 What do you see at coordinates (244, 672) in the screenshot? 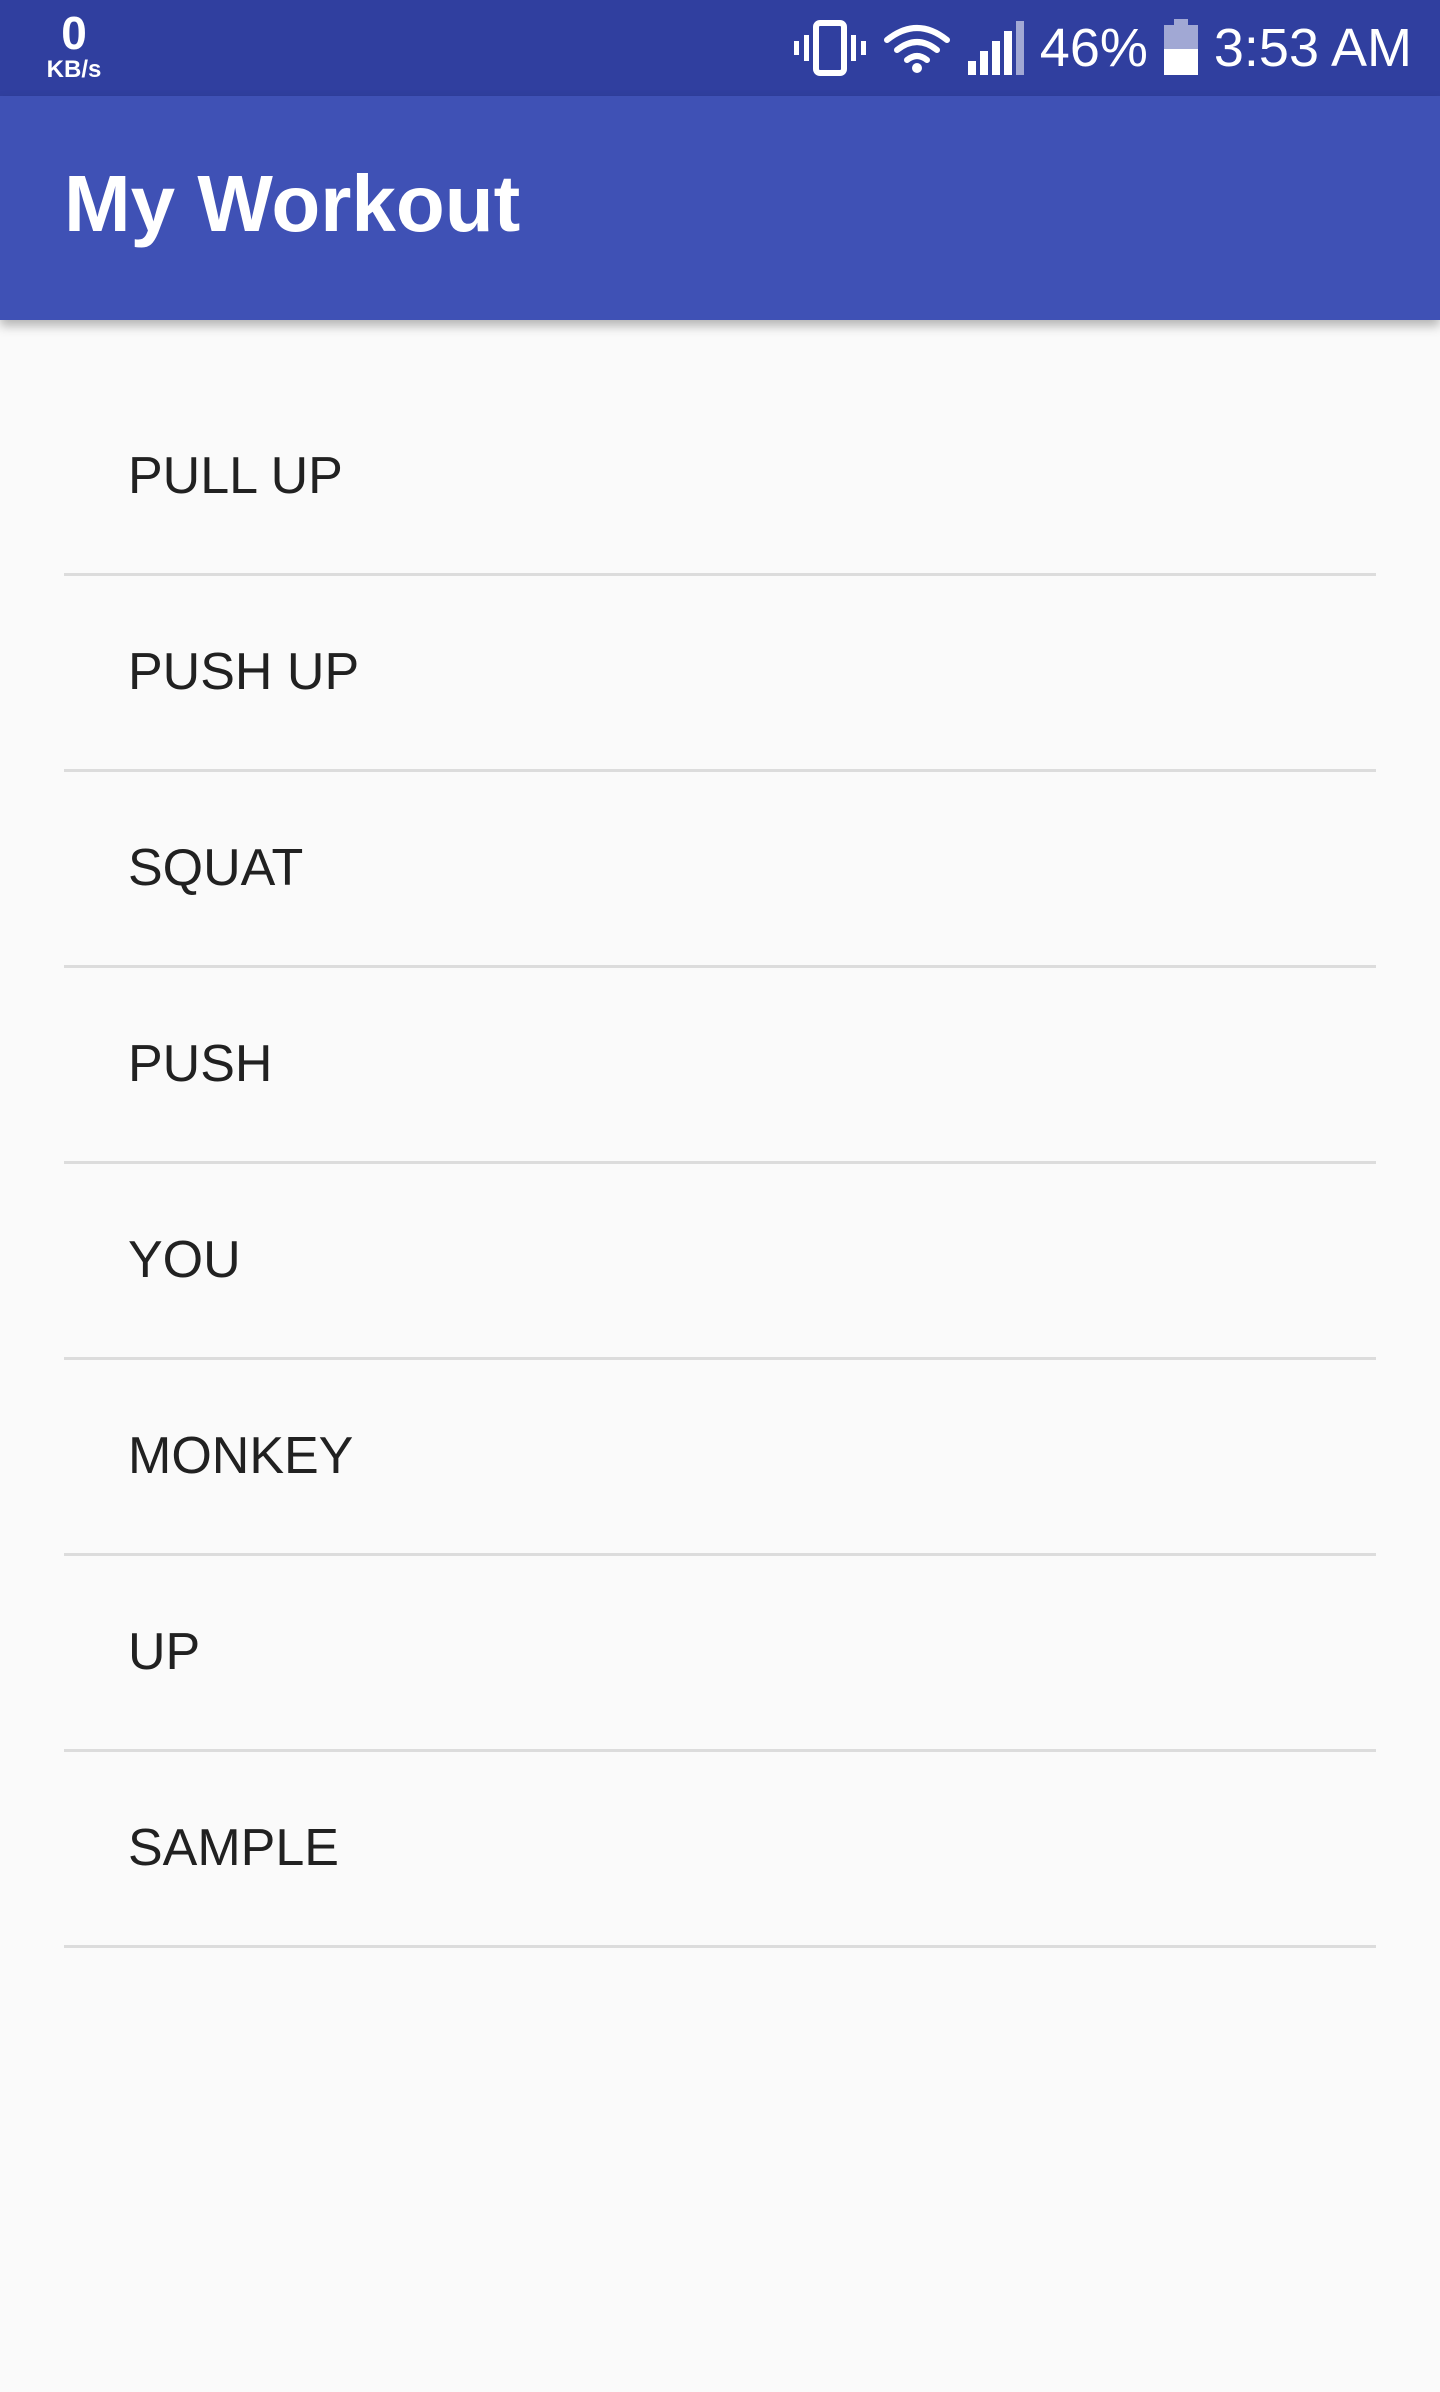
I see `exercise-label: PUSH UP` at bounding box center [244, 672].